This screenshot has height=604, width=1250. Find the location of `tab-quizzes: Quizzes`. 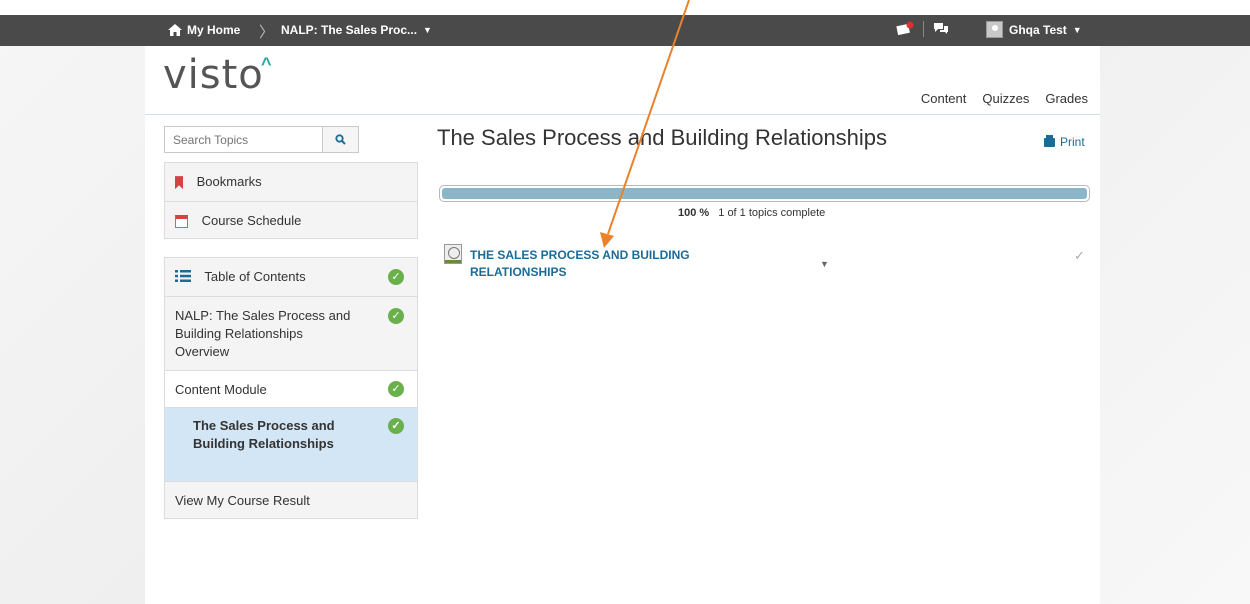

tab-quizzes: Quizzes is located at coordinates (1005, 98).